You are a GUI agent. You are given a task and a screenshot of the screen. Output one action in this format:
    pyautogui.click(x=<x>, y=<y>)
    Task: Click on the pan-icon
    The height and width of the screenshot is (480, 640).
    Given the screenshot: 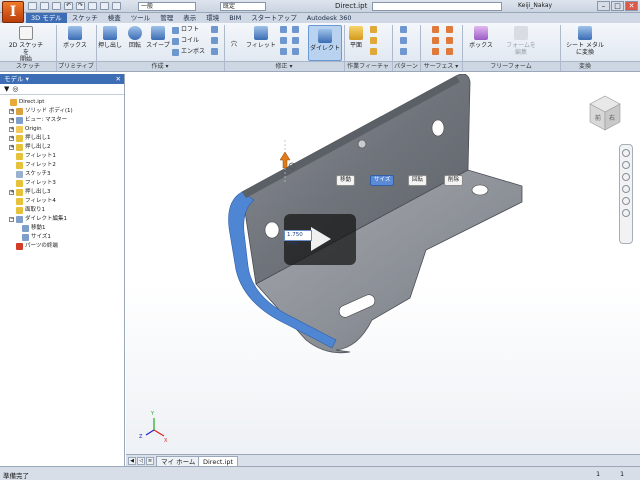 What is the action you would take?
    pyautogui.click(x=626, y=165)
    